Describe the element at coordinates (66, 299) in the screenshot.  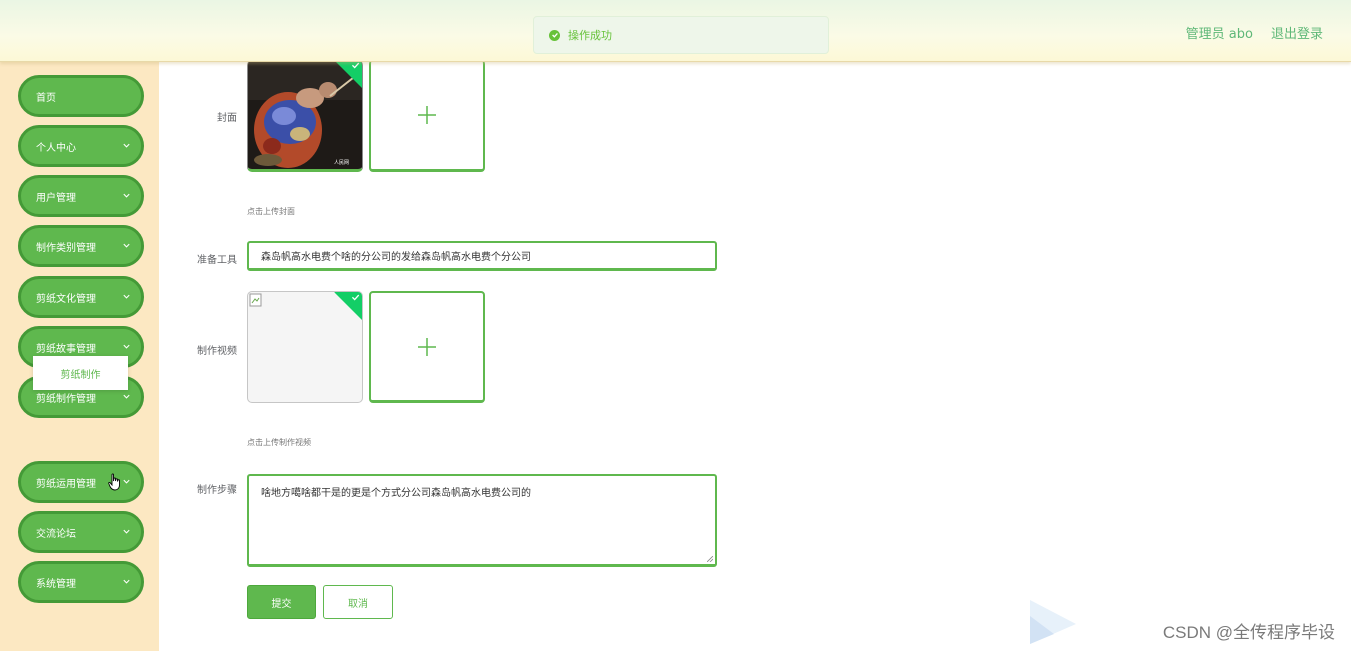
I see `sidebar-item-label: 剪纸文化管理` at that location.